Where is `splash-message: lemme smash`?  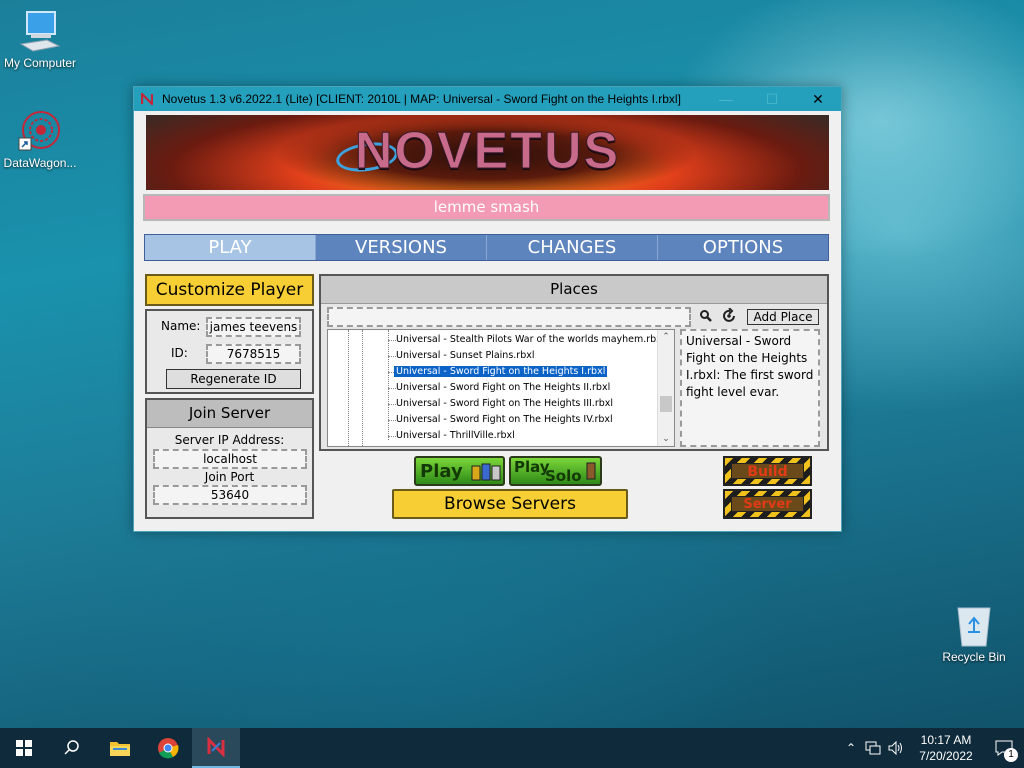
splash-message: lemme smash is located at coordinates (486, 207).